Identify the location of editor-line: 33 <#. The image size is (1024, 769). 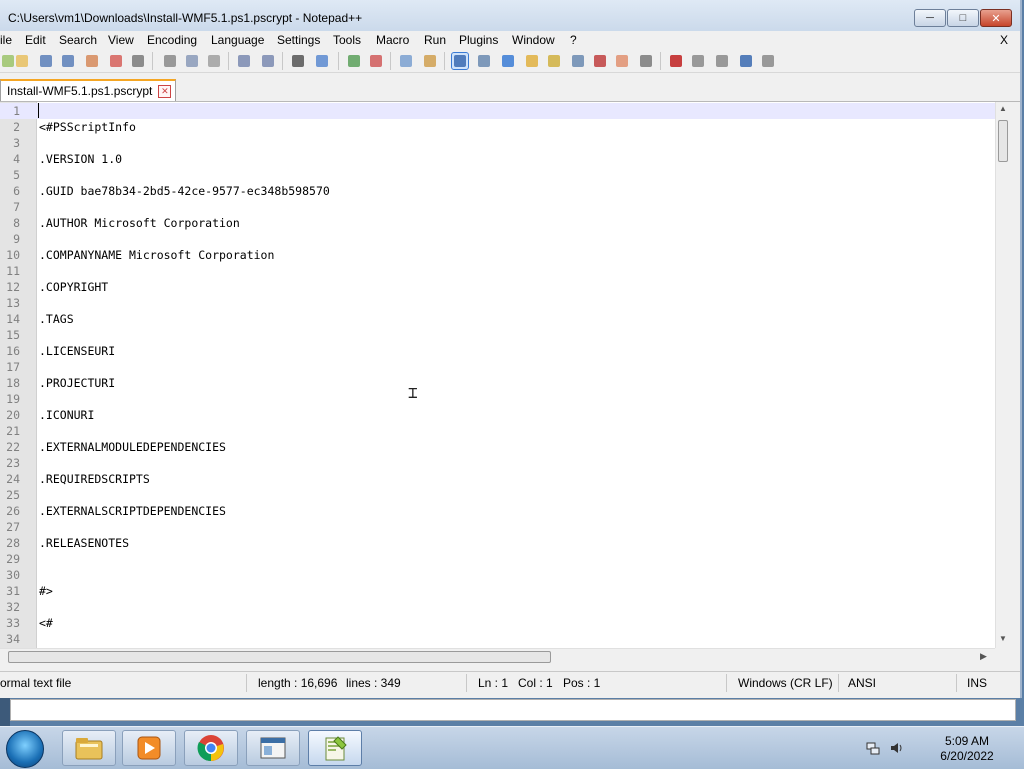
(497, 623).